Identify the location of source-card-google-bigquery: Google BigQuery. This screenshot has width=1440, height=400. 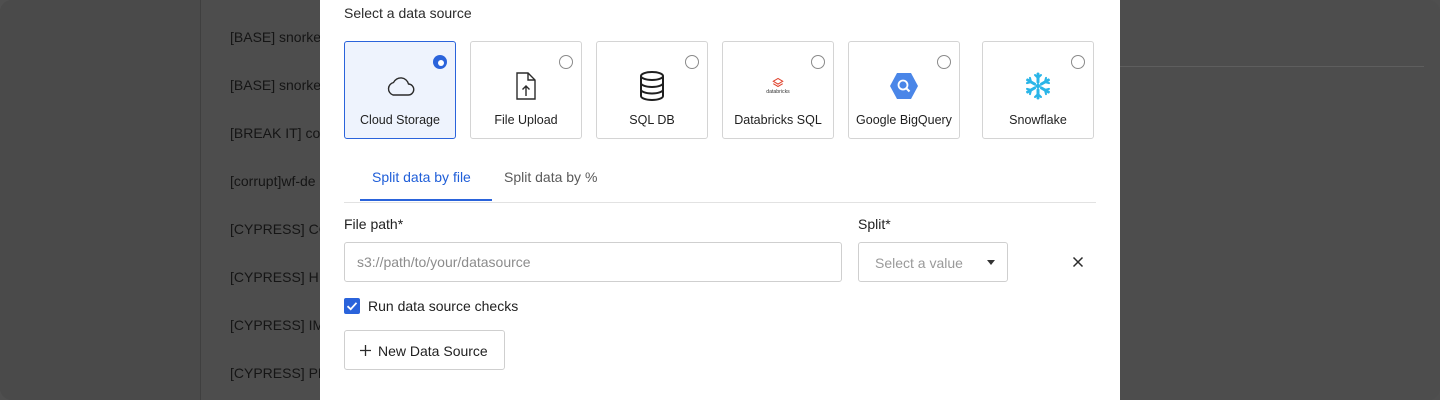
(904, 90).